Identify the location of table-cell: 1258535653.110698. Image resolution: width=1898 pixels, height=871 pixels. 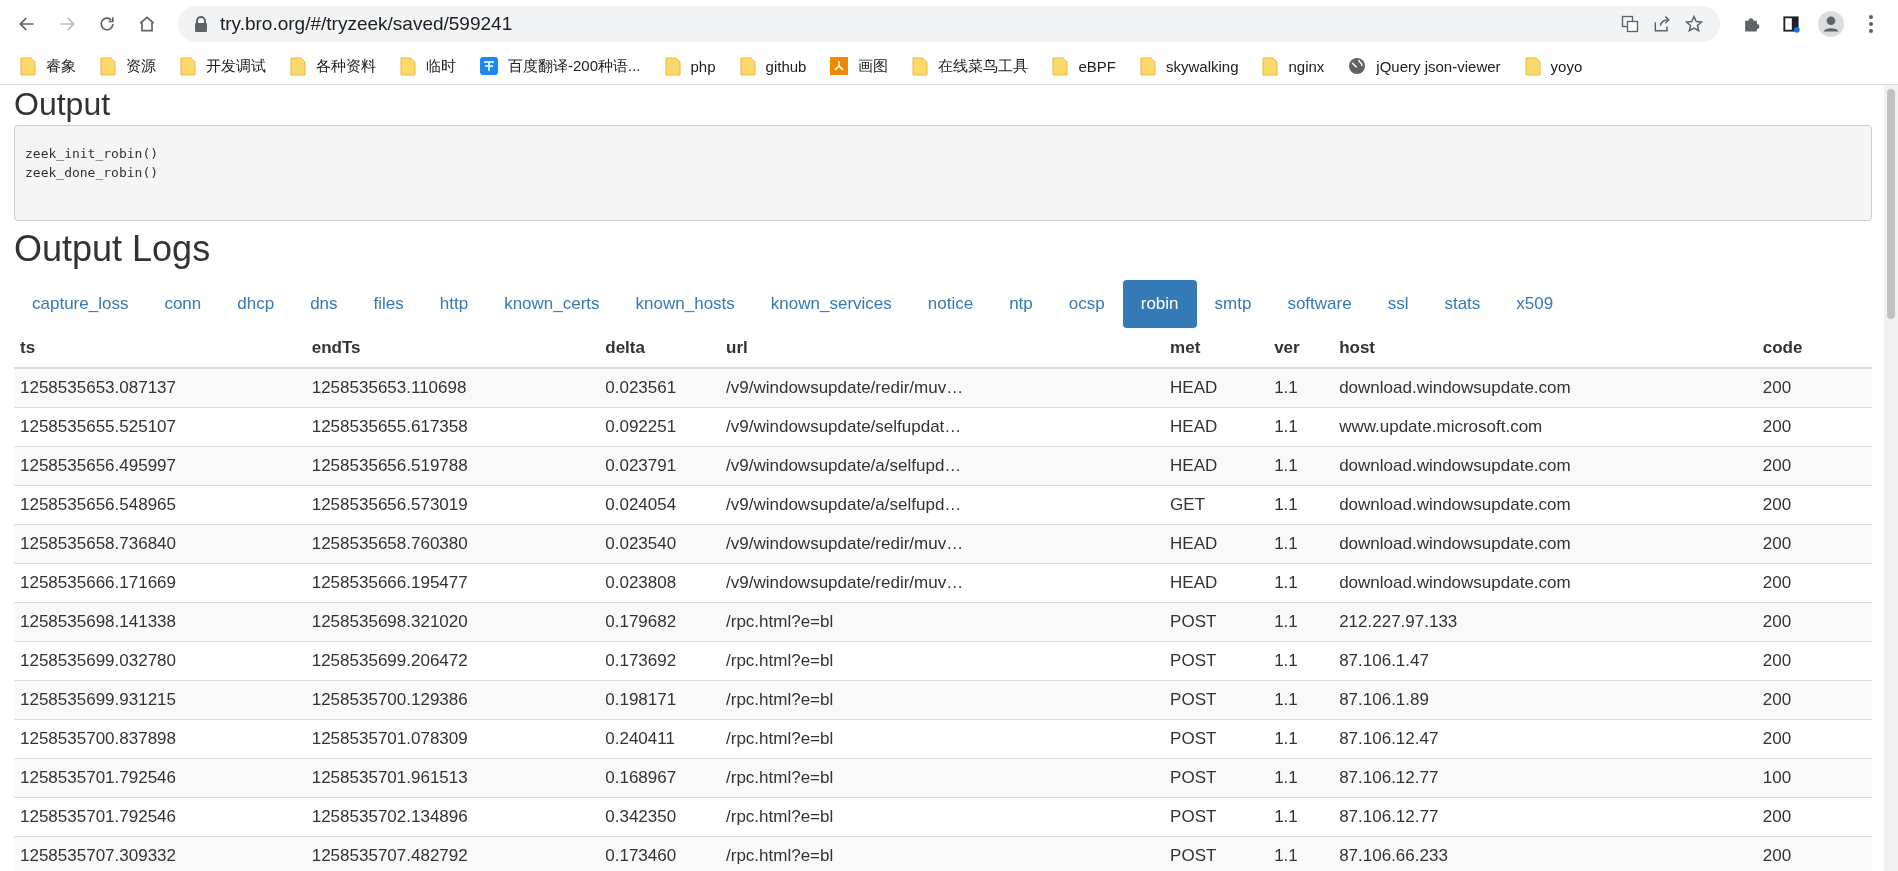
(452, 388).